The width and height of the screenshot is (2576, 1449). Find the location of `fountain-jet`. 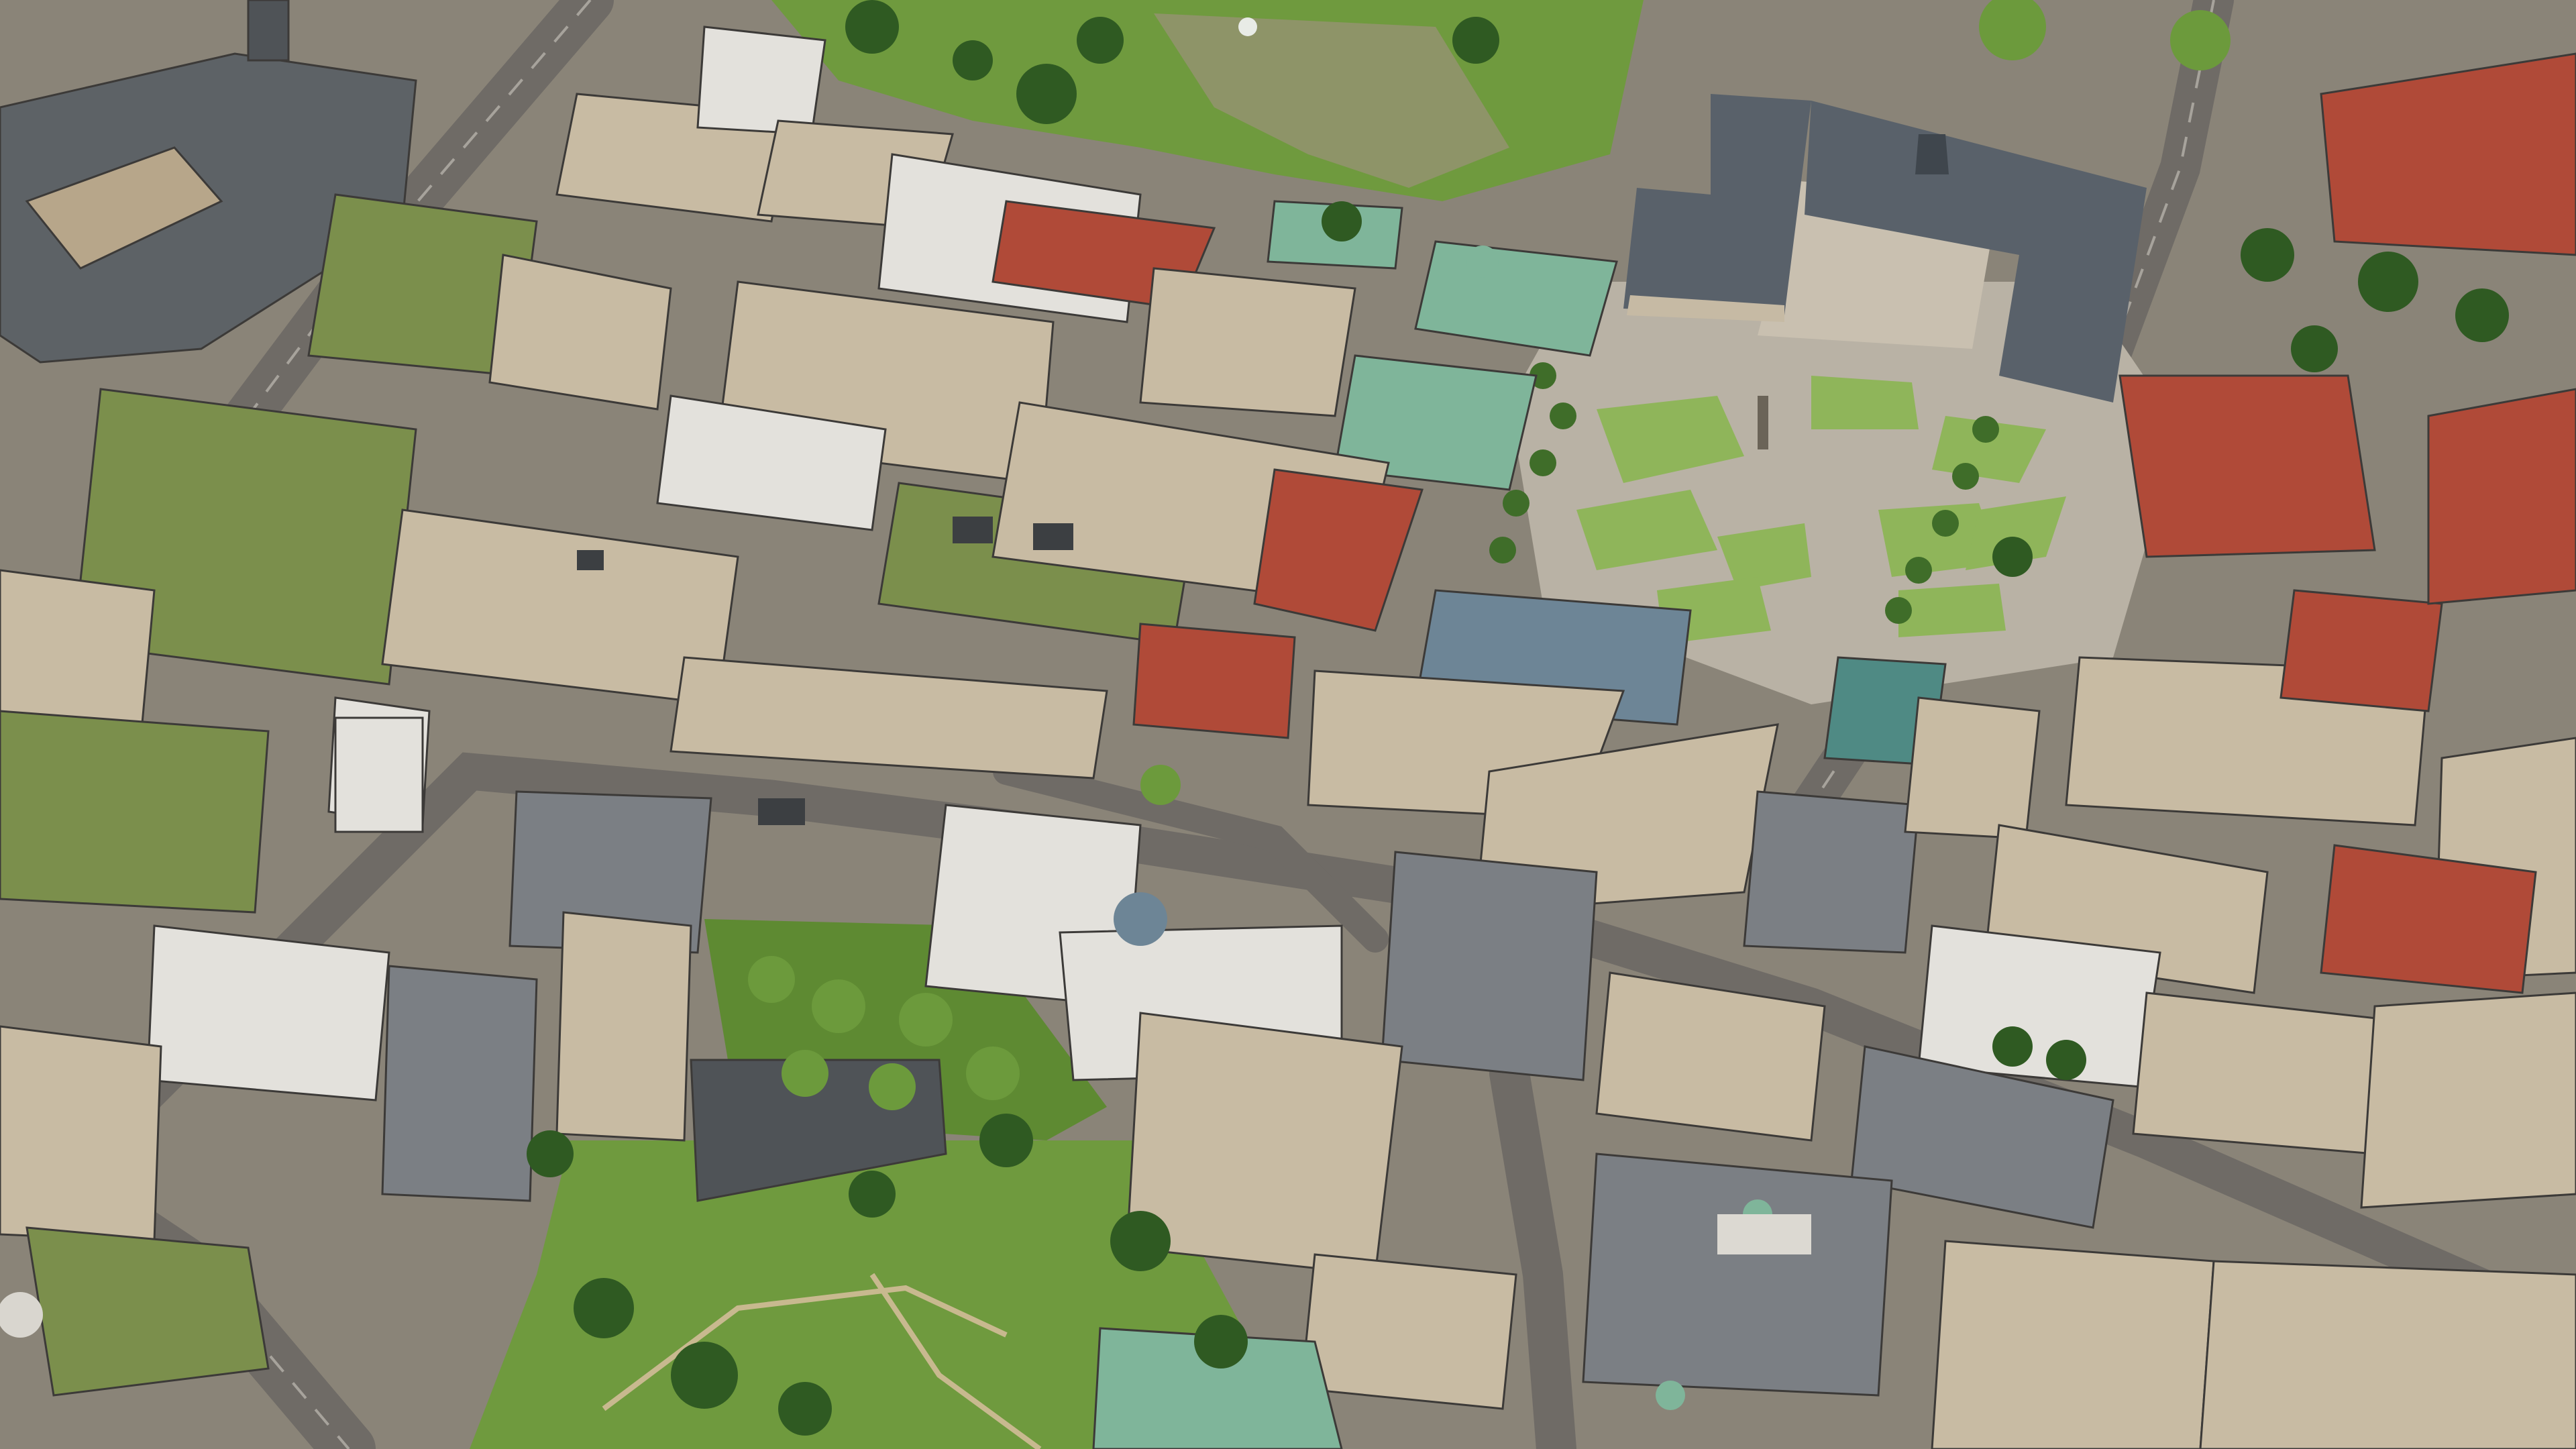

fountain-jet is located at coordinates (1247, 26).